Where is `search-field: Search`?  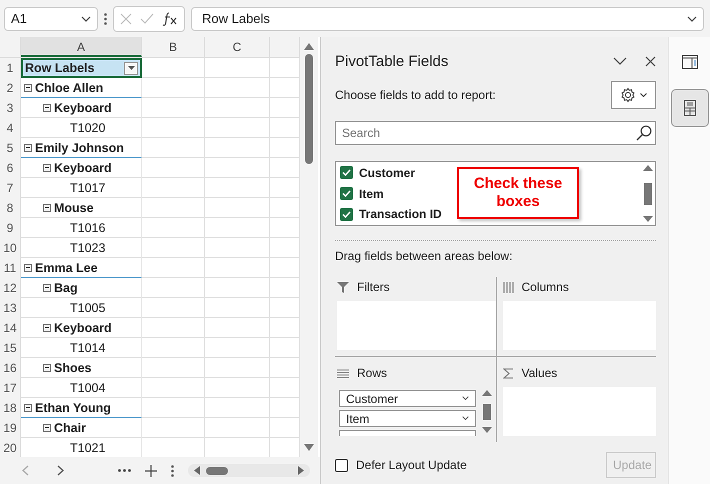 search-field: Search is located at coordinates (495, 133).